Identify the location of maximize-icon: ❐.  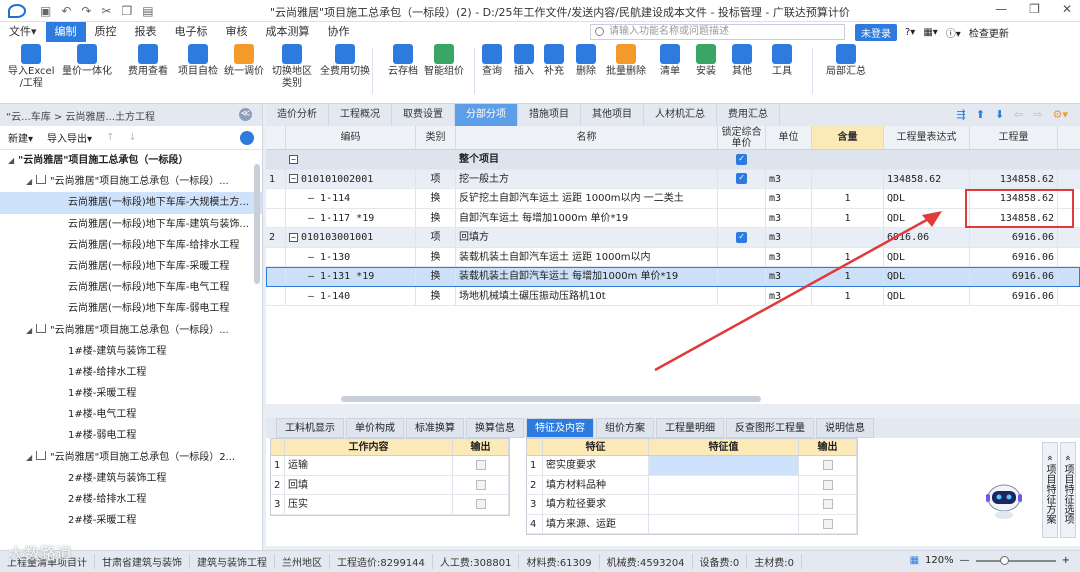
(1034, 9).